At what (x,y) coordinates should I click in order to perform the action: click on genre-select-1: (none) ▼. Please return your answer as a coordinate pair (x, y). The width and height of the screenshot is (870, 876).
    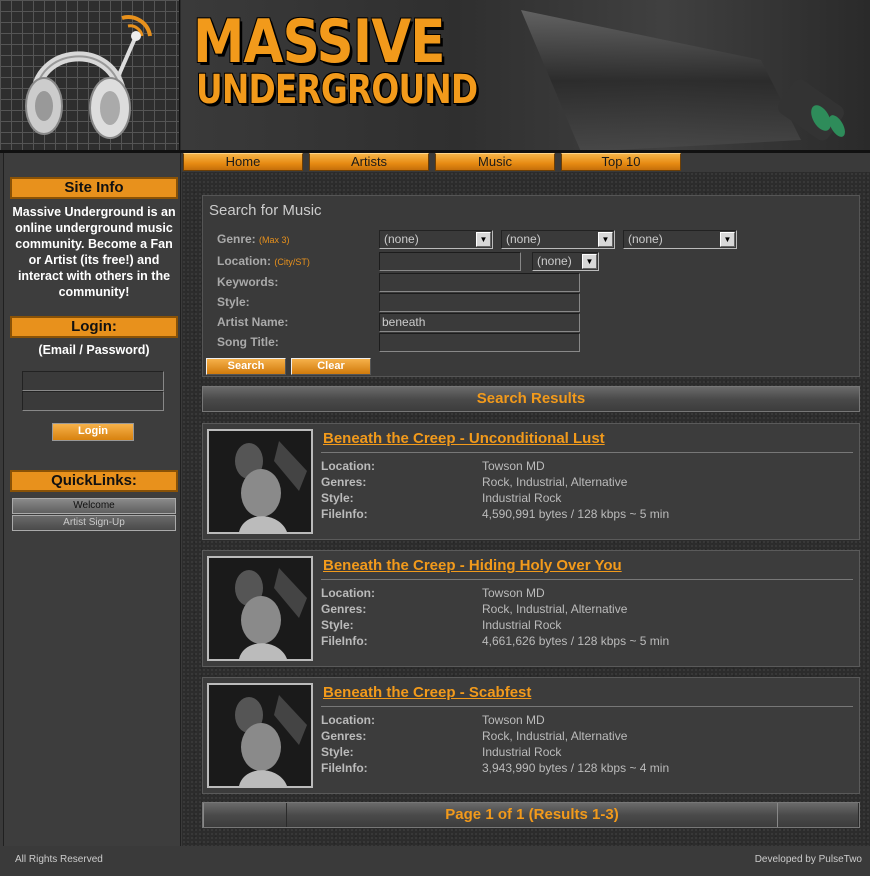
    Looking at the image, I should click on (436, 239).